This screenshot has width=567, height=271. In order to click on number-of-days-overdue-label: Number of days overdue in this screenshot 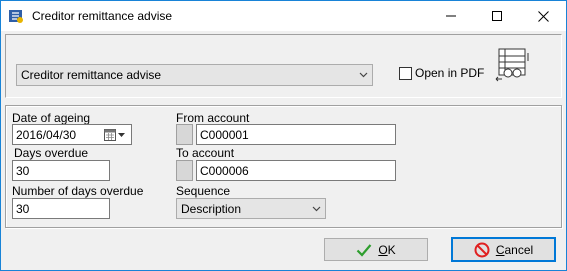, I will do `click(78, 191)`.